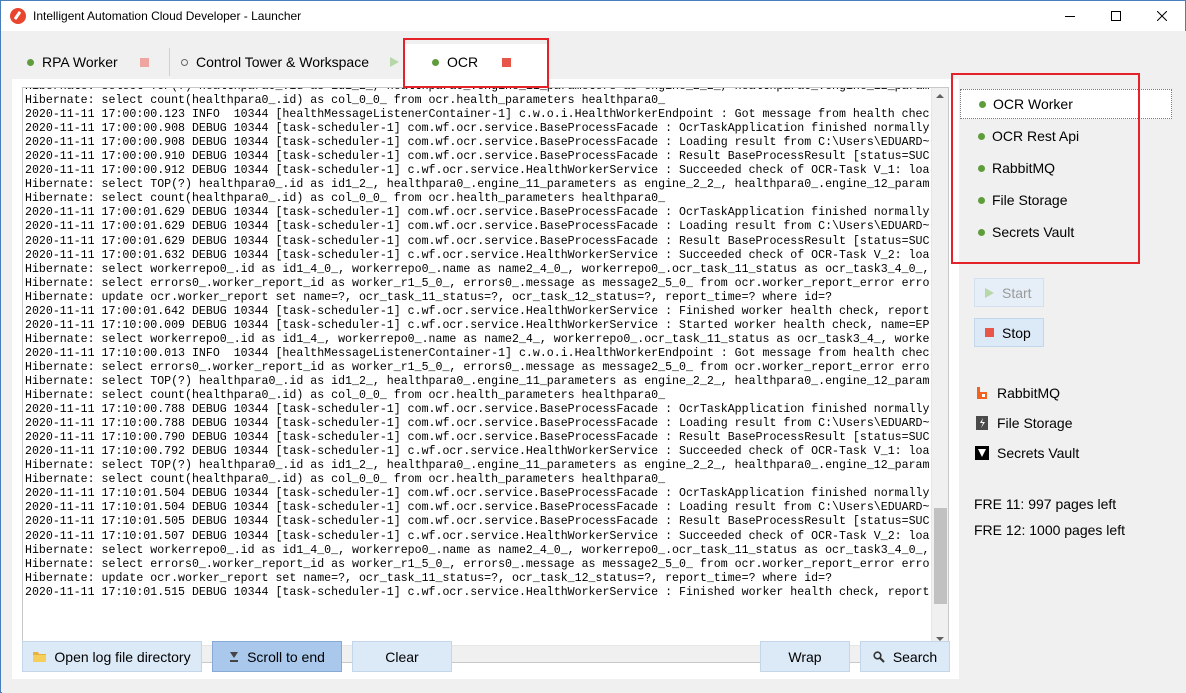  I want to click on minimize-icon, so click(1070, 16).